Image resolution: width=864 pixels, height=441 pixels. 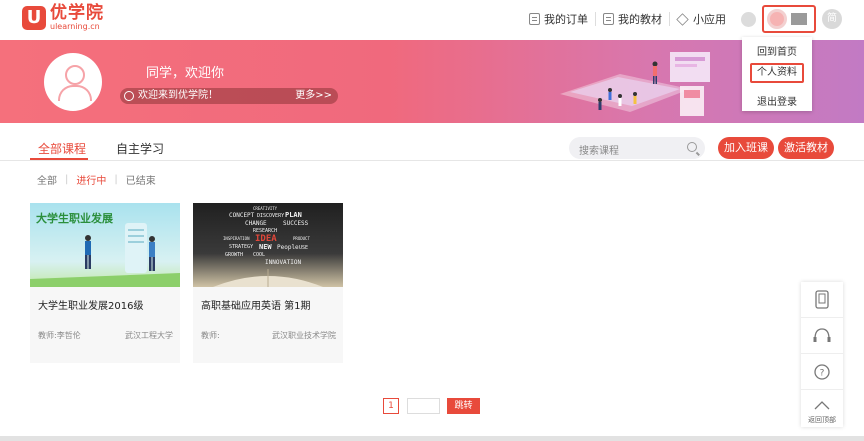 What do you see at coordinates (534, 19) in the screenshot?
I see `order-icon` at bounding box center [534, 19].